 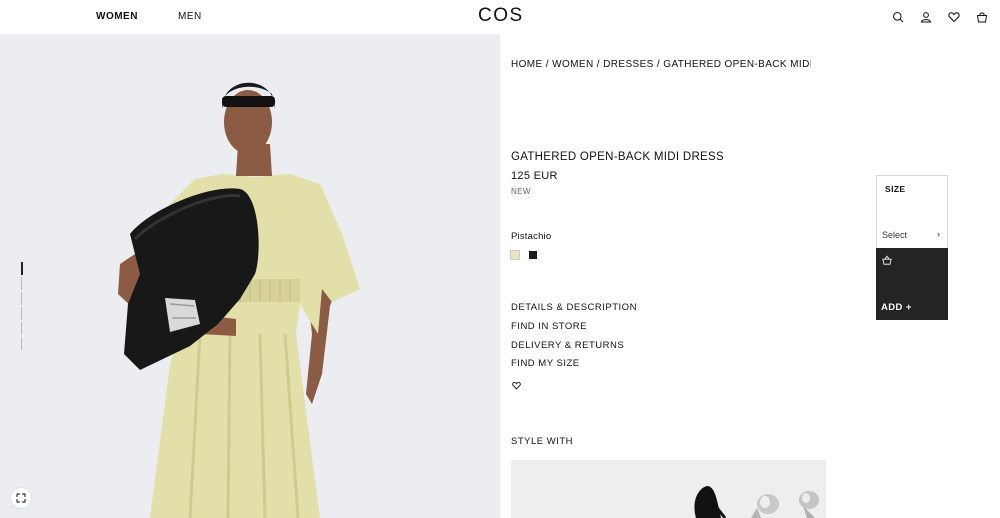 What do you see at coordinates (531, 236) in the screenshot?
I see `color-name: Pistachio` at bounding box center [531, 236].